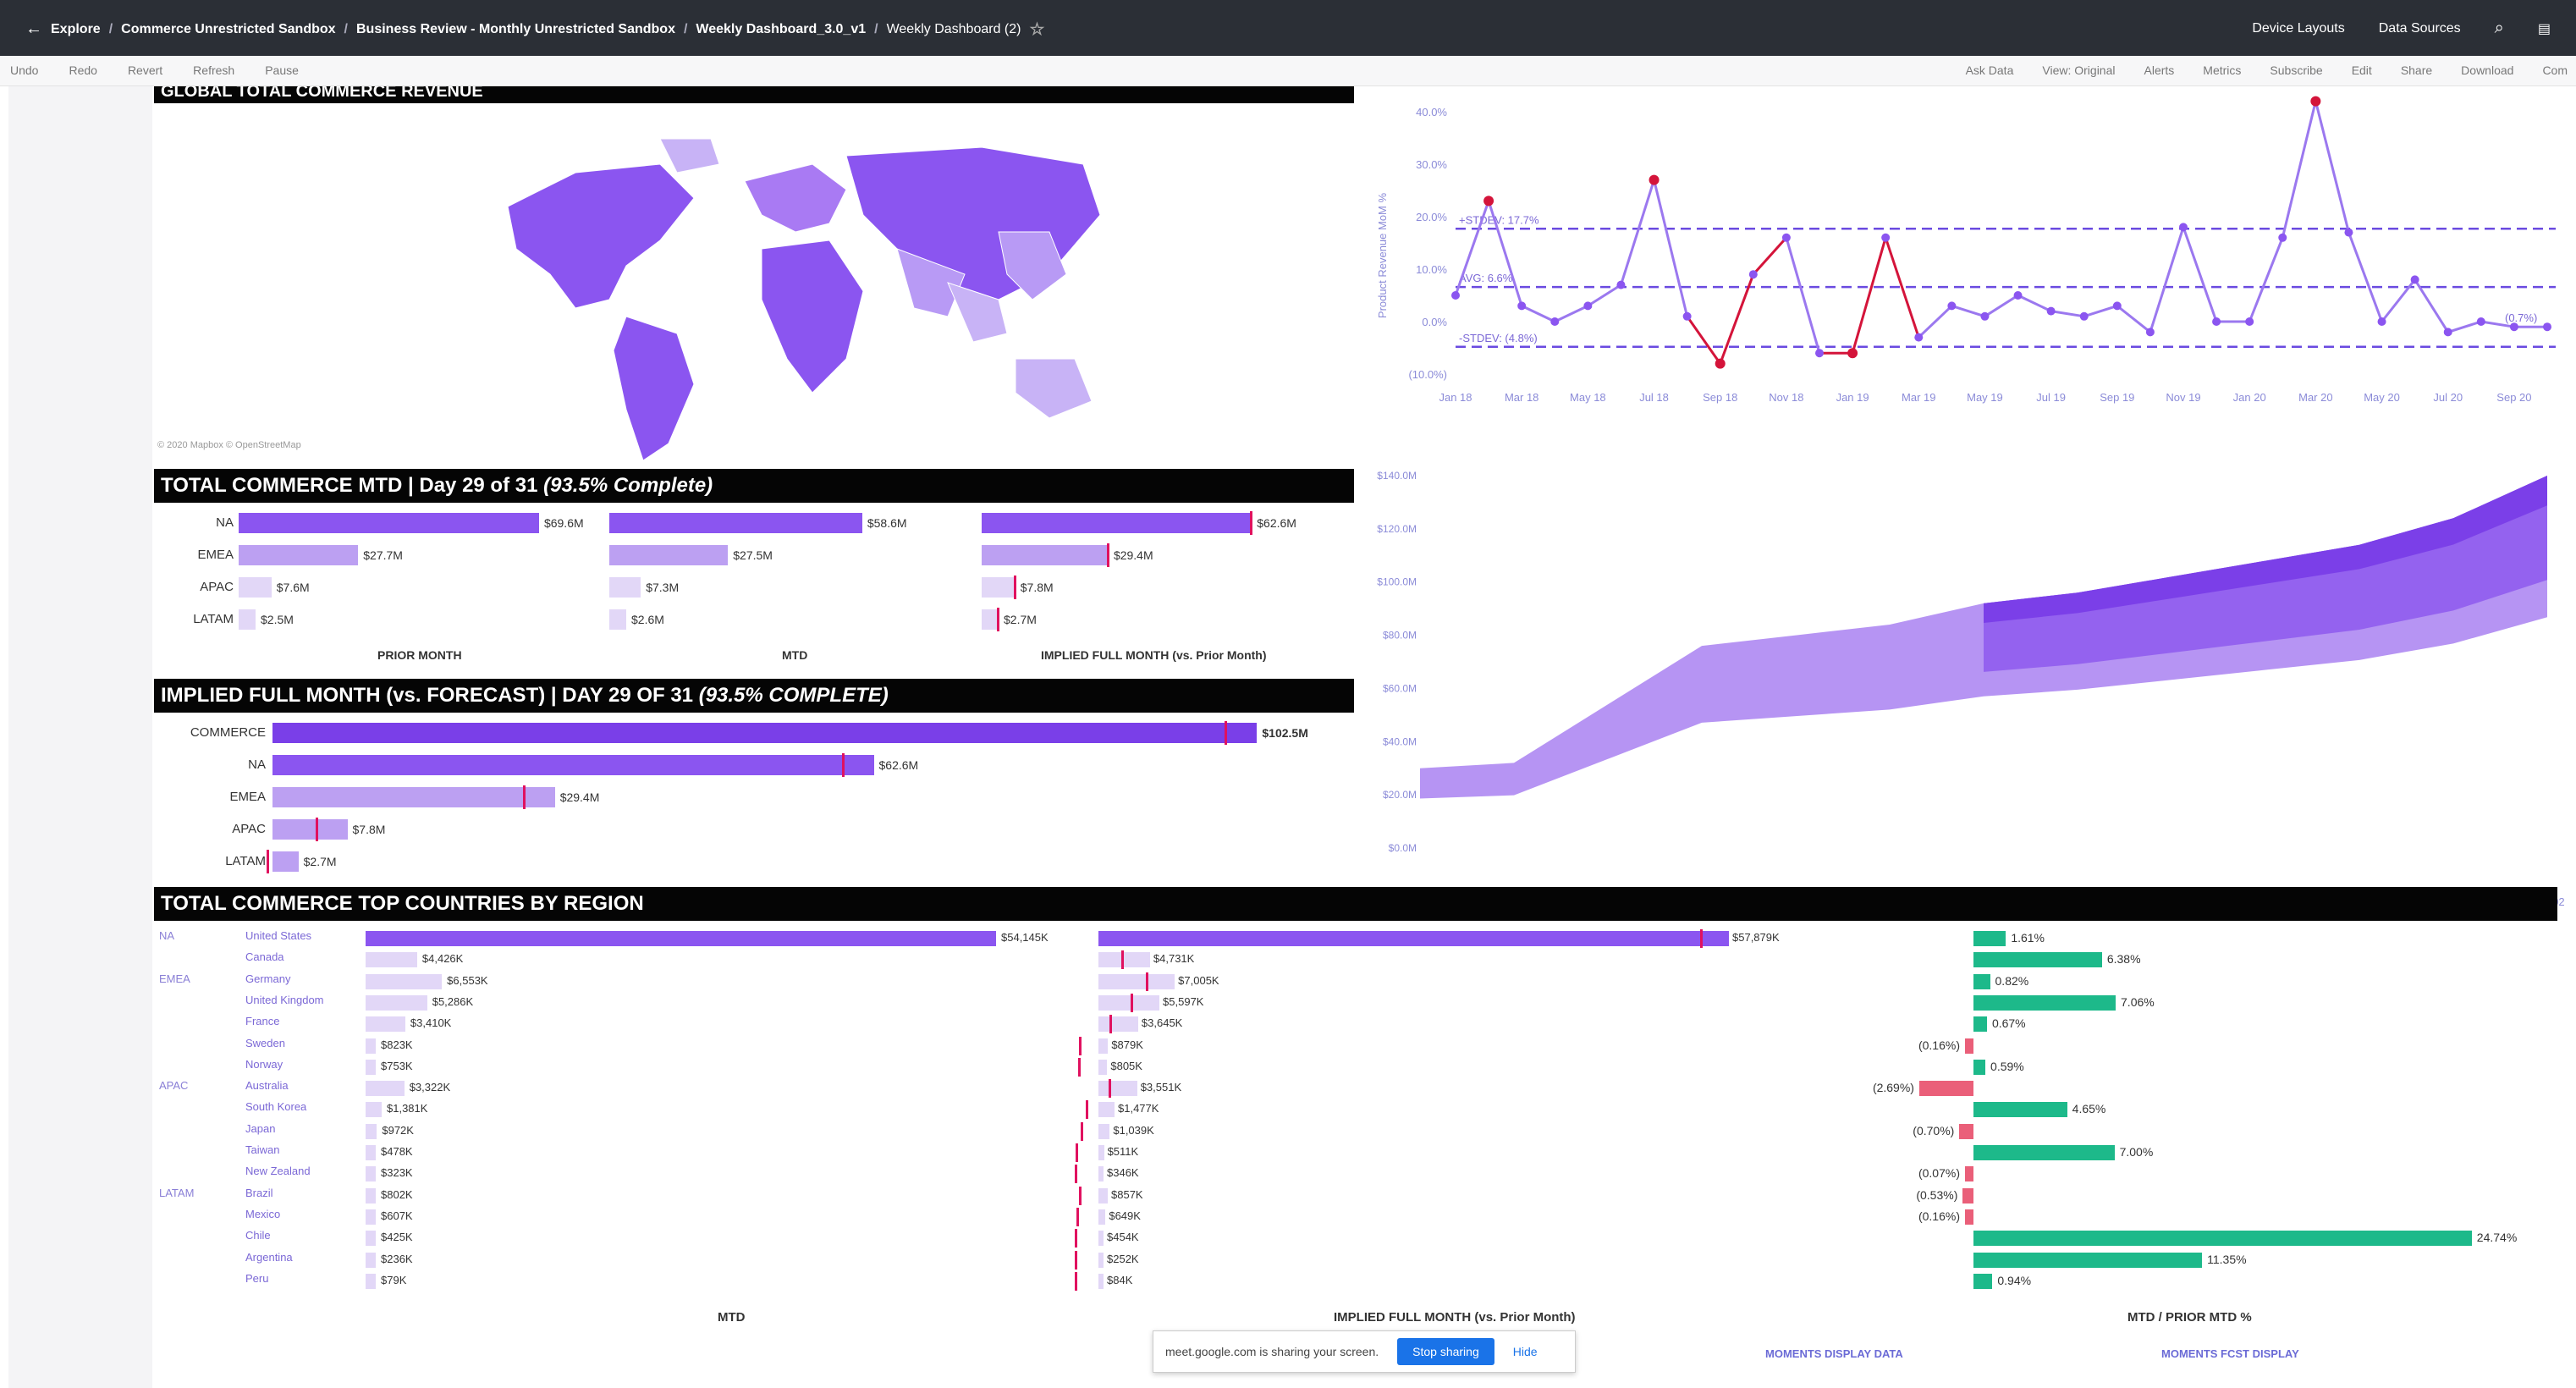 This screenshot has height=1388, width=2576. What do you see at coordinates (33, 29) in the screenshot?
I see `back-arrow-icon: ←` at bounding box center [33, 29].